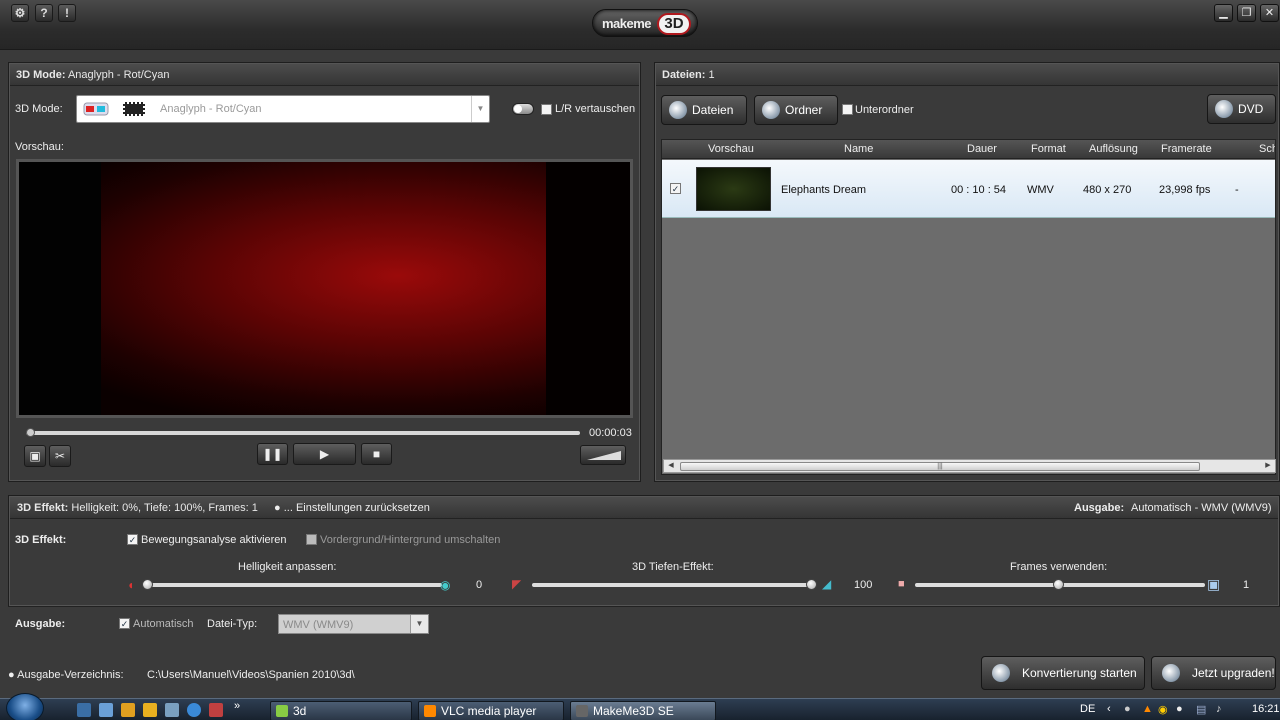  I want to click on col-name: Name, so click(858, 149).